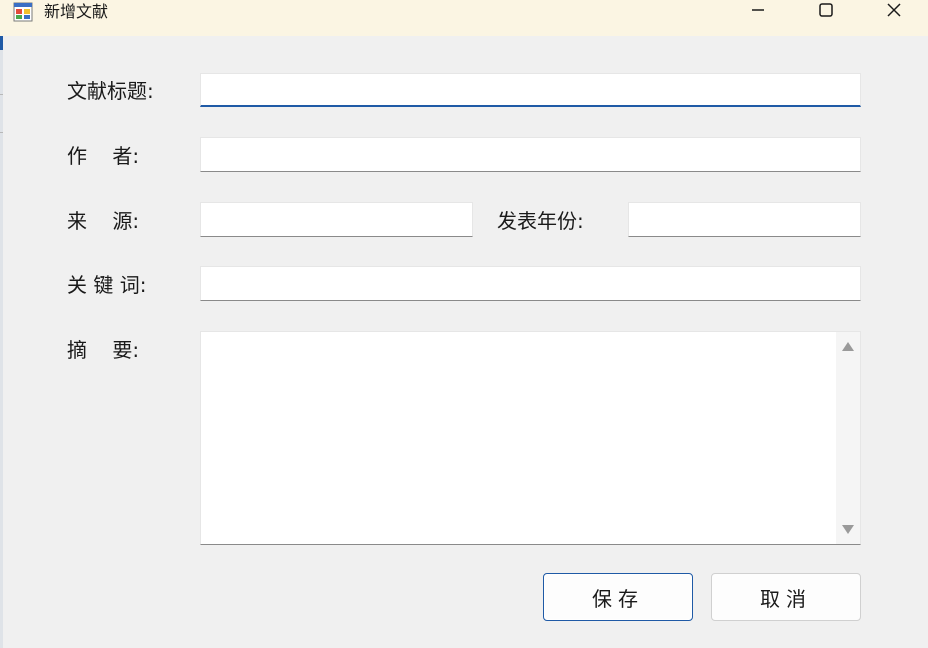  I want to click on keywords-label: 关 键 词:, so click(107, 285).